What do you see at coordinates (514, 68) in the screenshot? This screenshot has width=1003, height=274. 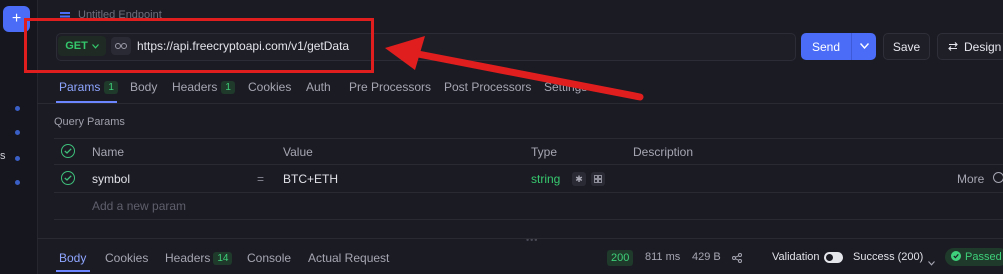 I see `annotation-arrow` at bounding box center [514, 68].